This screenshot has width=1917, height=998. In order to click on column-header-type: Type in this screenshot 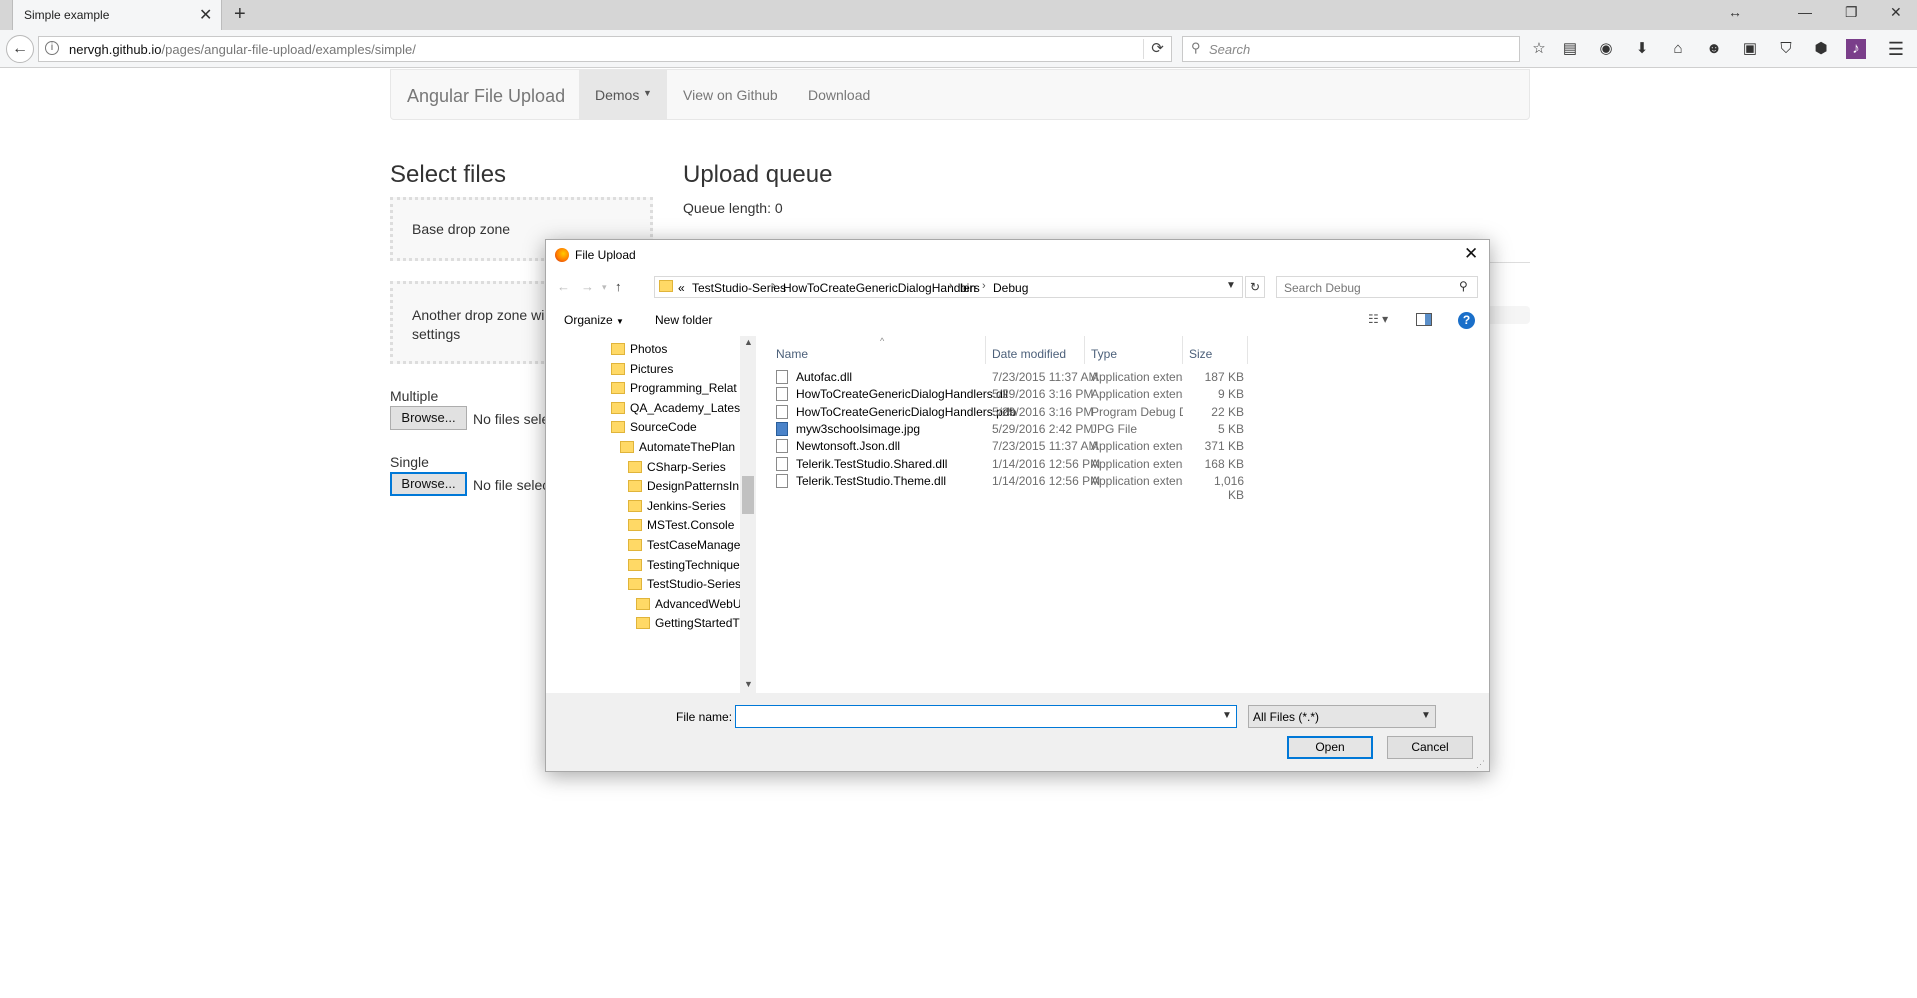, I will do `click(1104, 354)`.